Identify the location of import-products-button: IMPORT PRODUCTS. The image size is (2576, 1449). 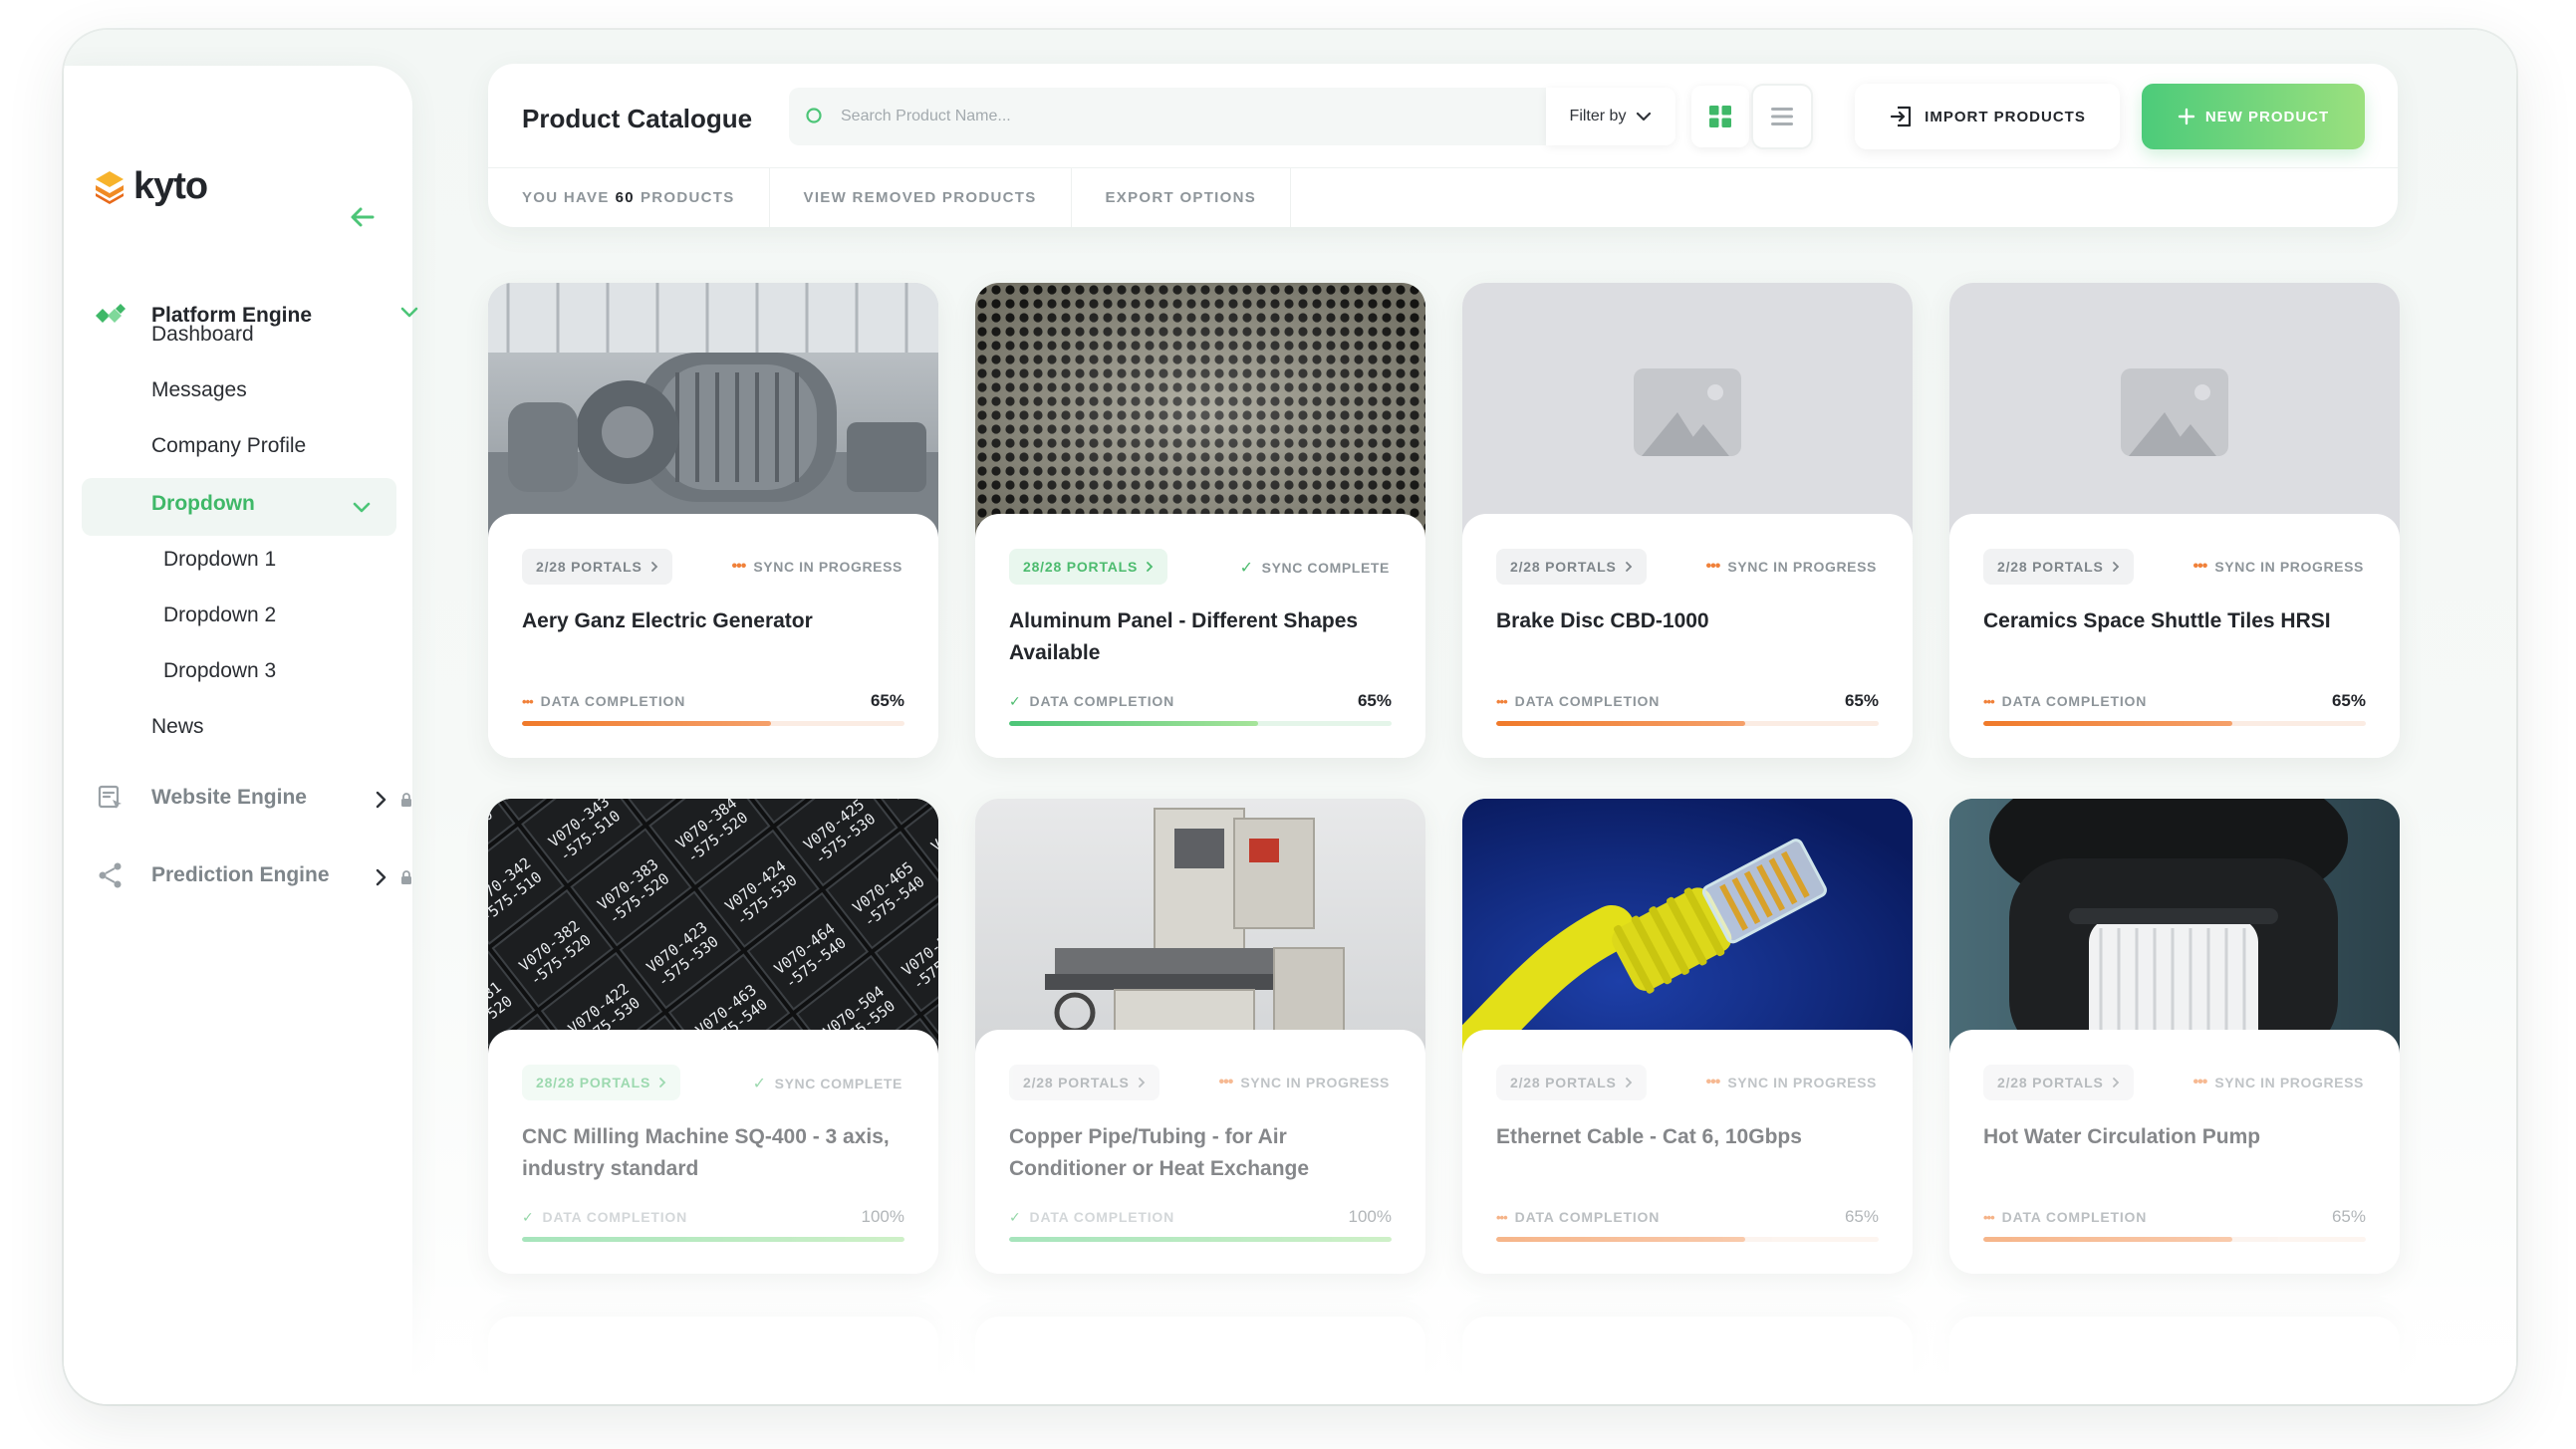
(1987, 117).